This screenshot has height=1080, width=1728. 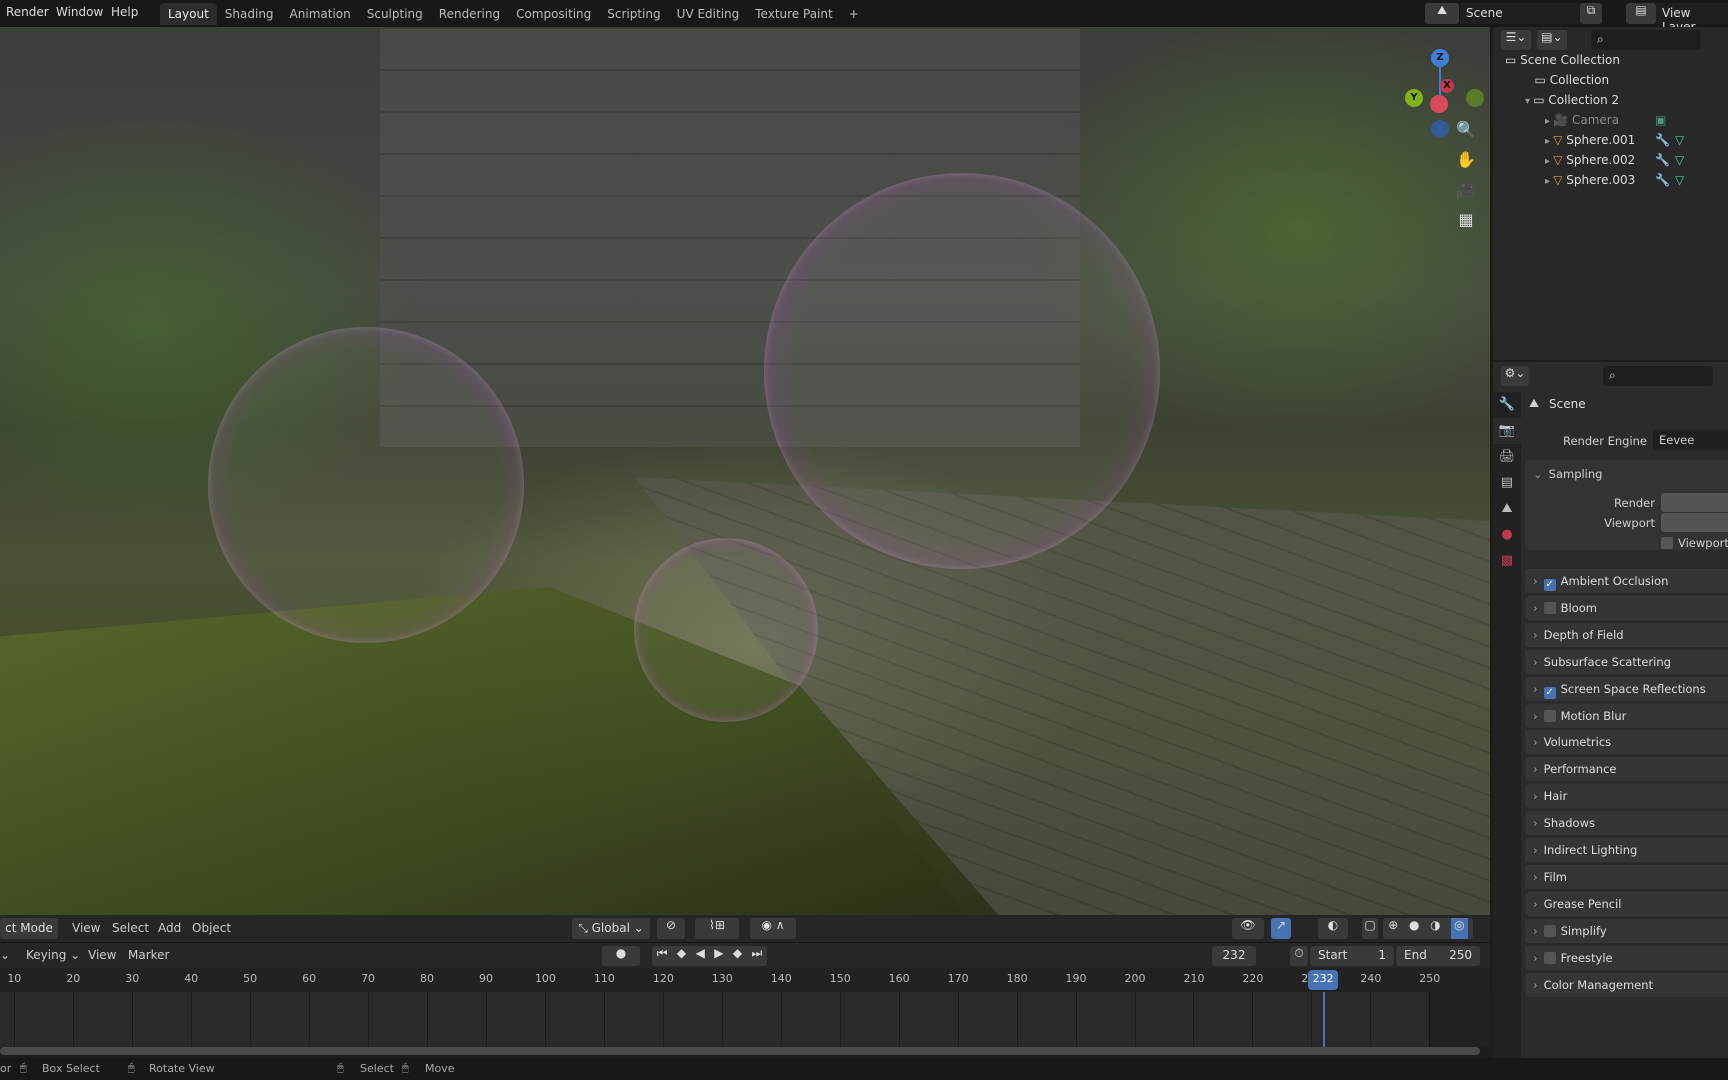 I want to click on panel-freestyle: › Freestyle, so click(x=1626, y=957).